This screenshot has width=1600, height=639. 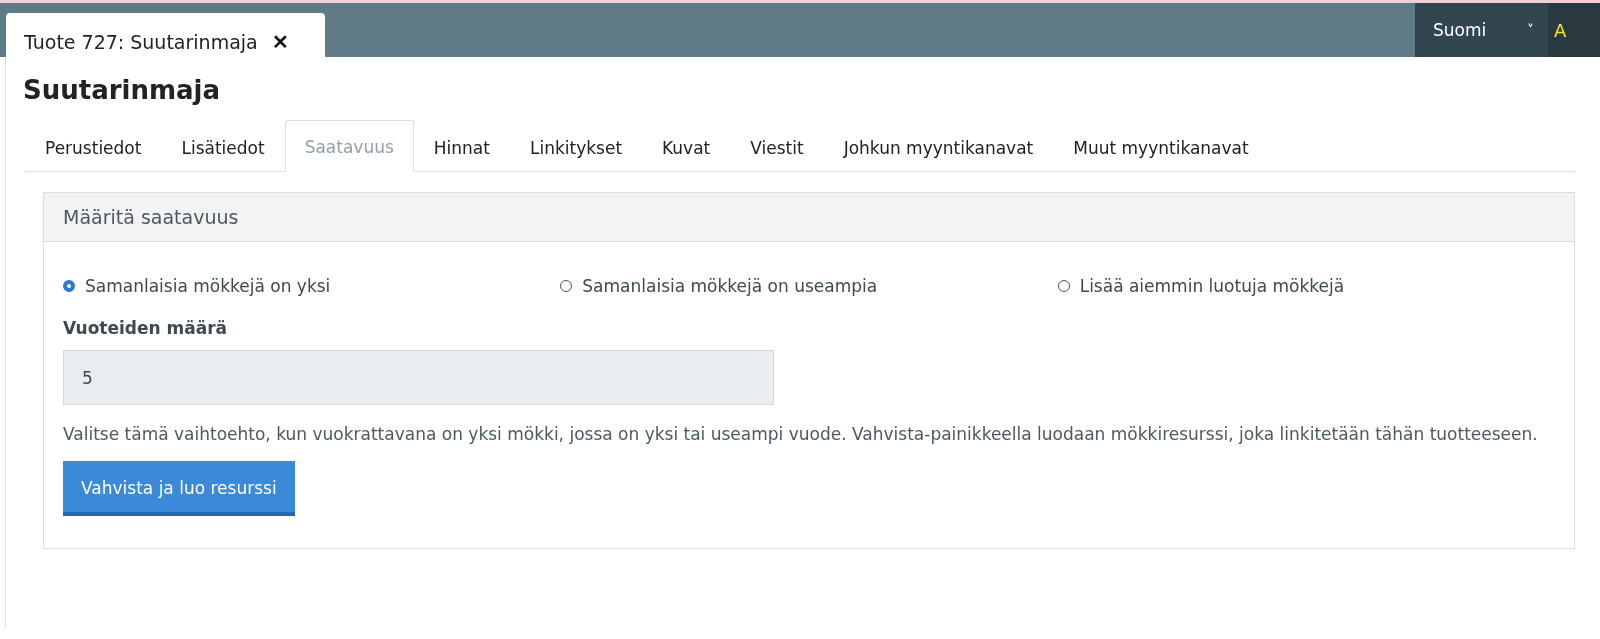 I want to click on close-button: ✕, so click(x=280, y=42).